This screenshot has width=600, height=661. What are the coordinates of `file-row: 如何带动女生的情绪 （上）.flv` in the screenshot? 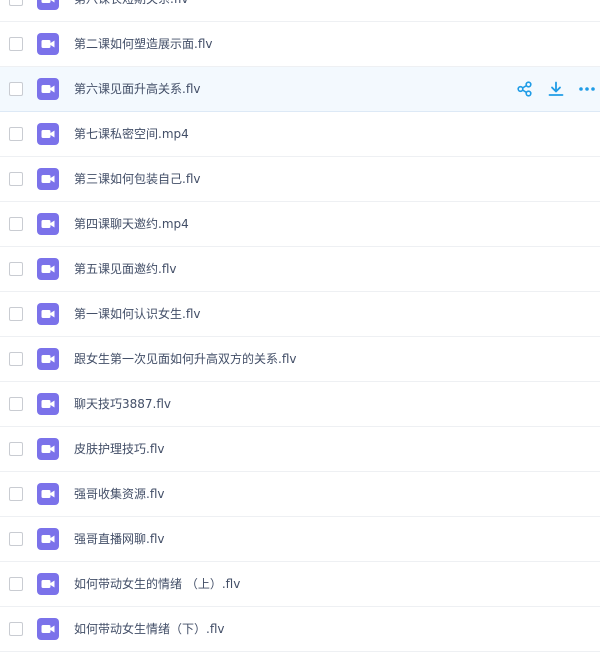 It's located at (300, 584).